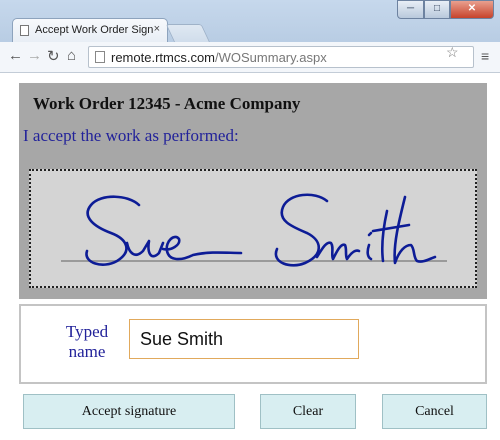 The height and width of the screenshot is (440, 500). Describe the element at coordinates (131, 135) in the screenshot. I see `accept-statement: I accept the work as performed:` at that location.